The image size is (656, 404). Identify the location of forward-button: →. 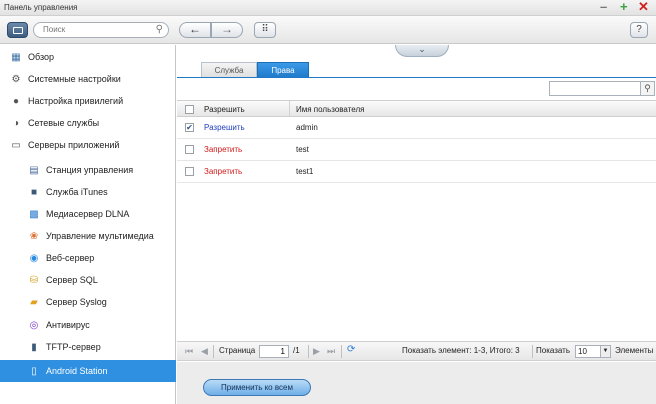
(227, 30).